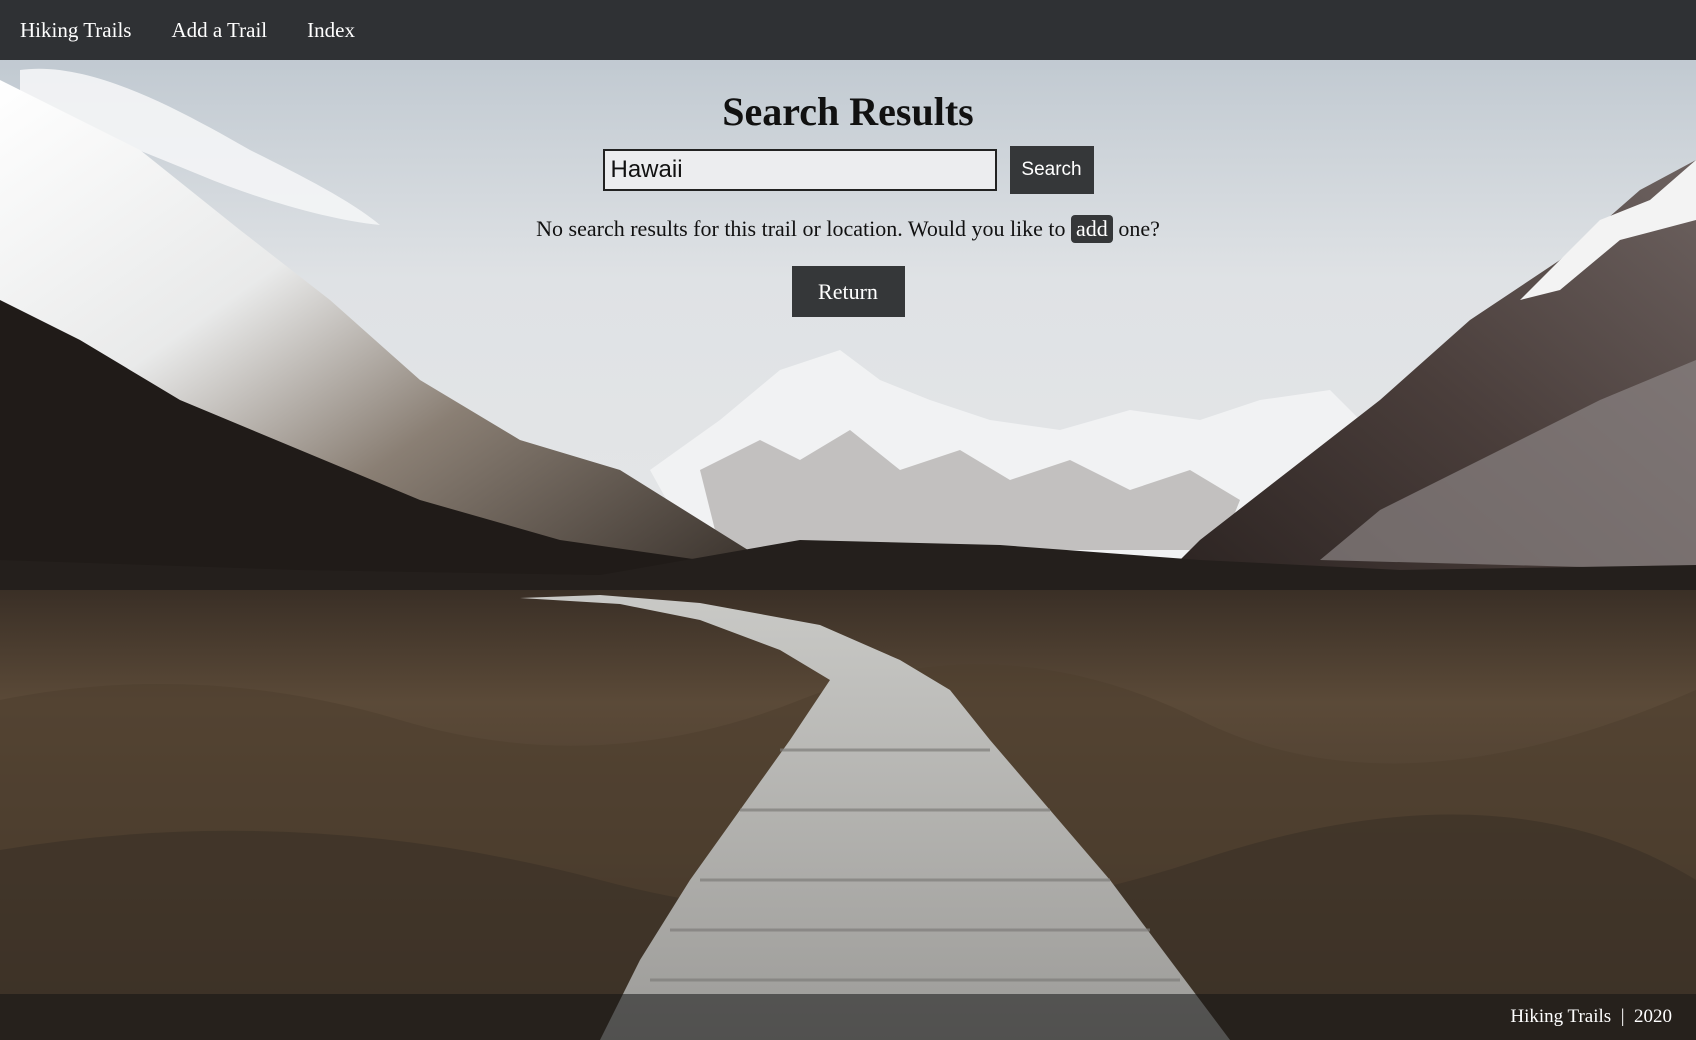  Describe the element at coordinates (848, 111) in the screenshot. I see `page-title: Search Results` at that location.